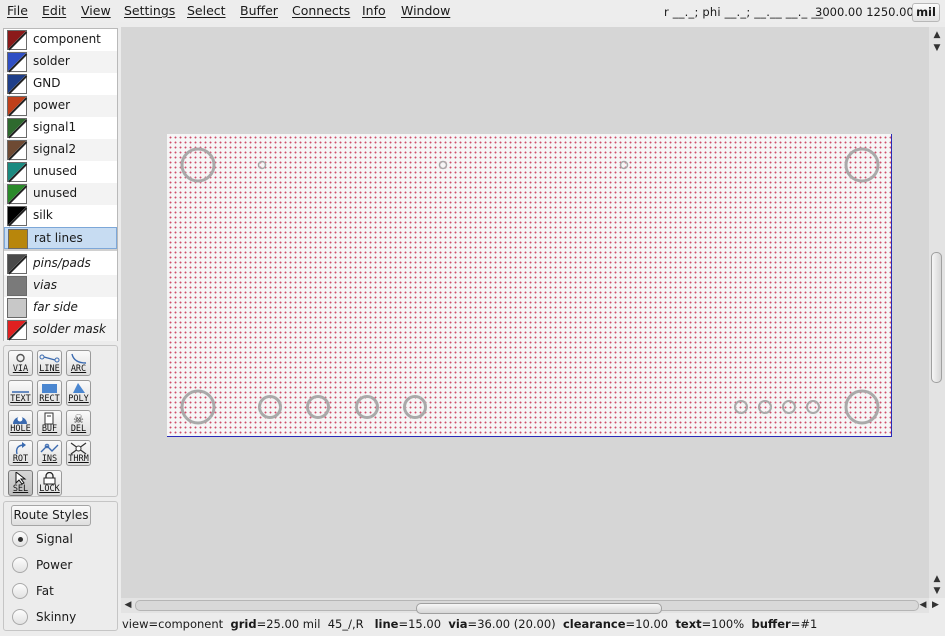 This screenshot has width=945, height=636. I want to click on mounting-hole-bottom-right, so click(862, 407).